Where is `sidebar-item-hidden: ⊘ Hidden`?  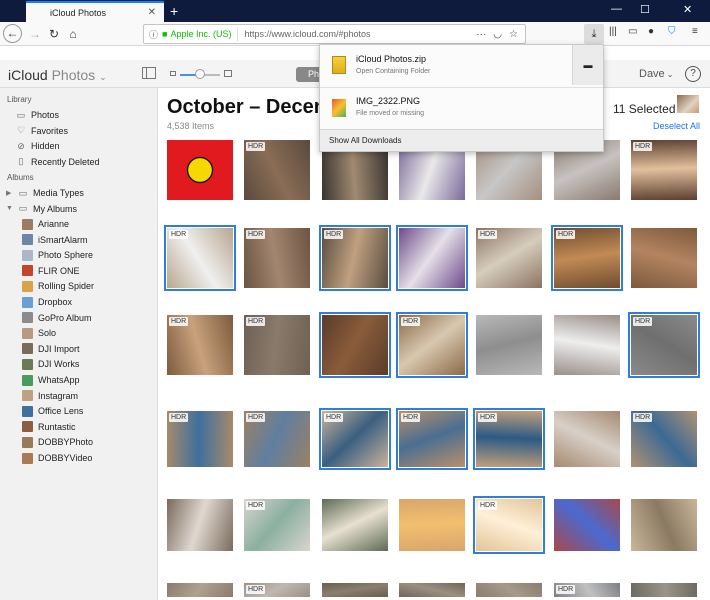
sidebar-item-hidden: ⊘ Hidden is located at coordinates (37, 146).